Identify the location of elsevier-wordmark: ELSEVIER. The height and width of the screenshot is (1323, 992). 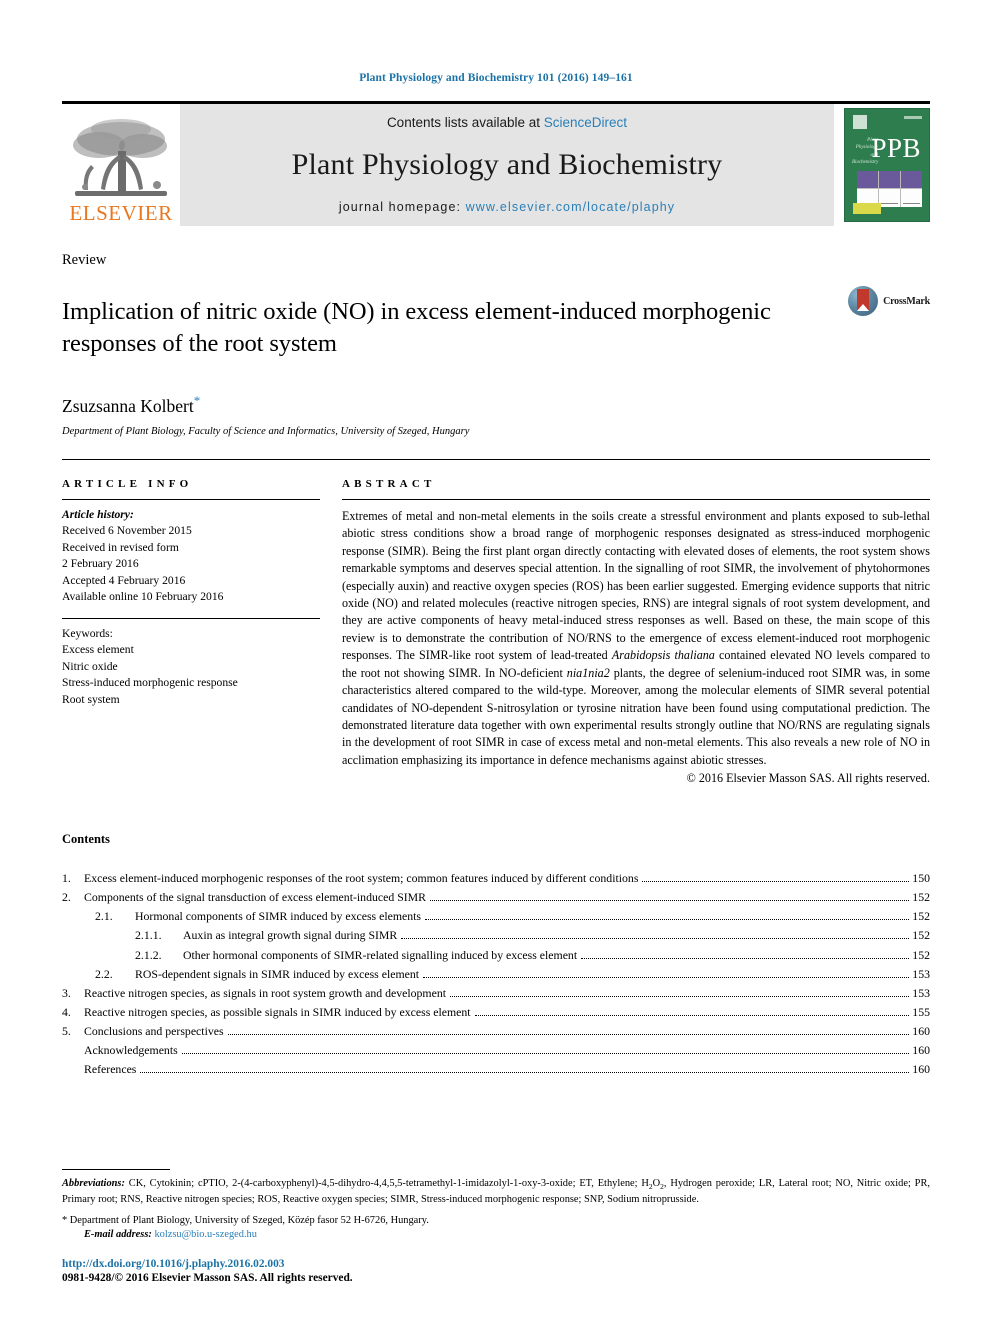
(121, 212).